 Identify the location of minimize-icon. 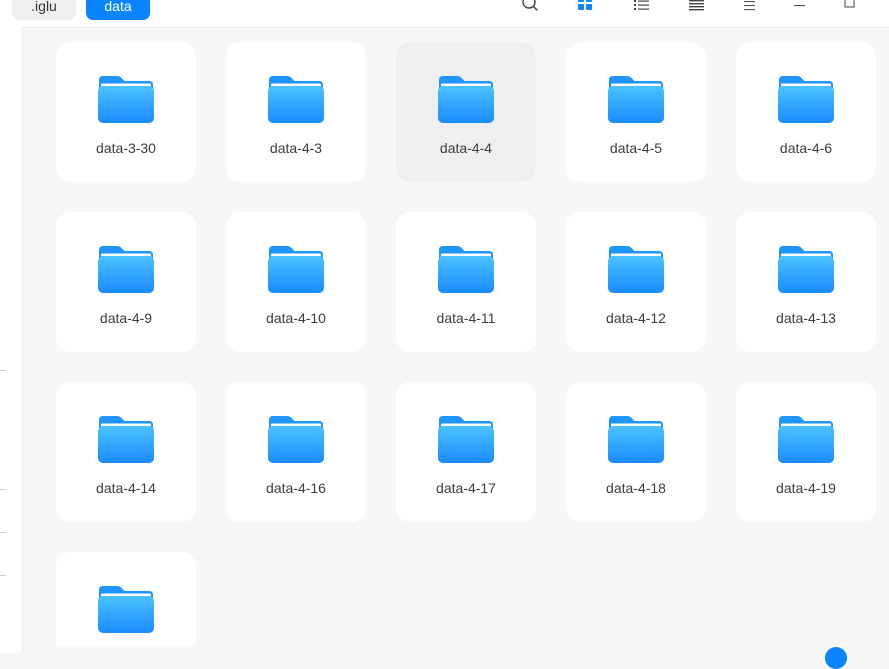
(802, 7).